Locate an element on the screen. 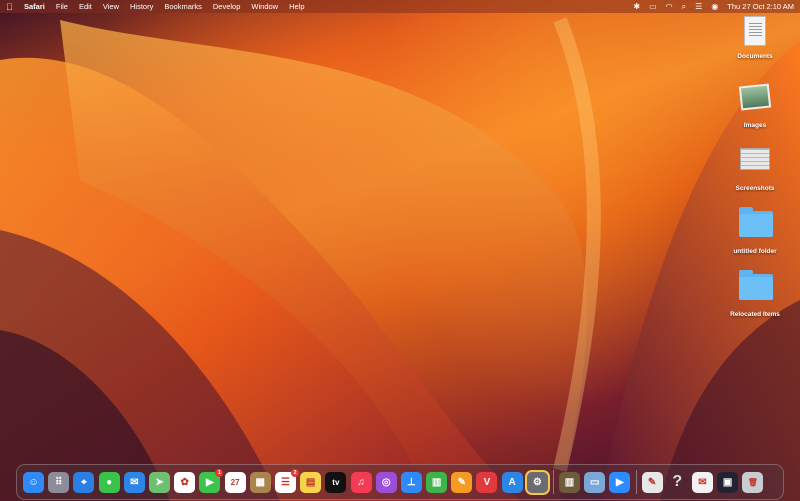 The width and height of the screenshot is (800, 501). notes-icon: ▤ is located at coordinates (310, 482).